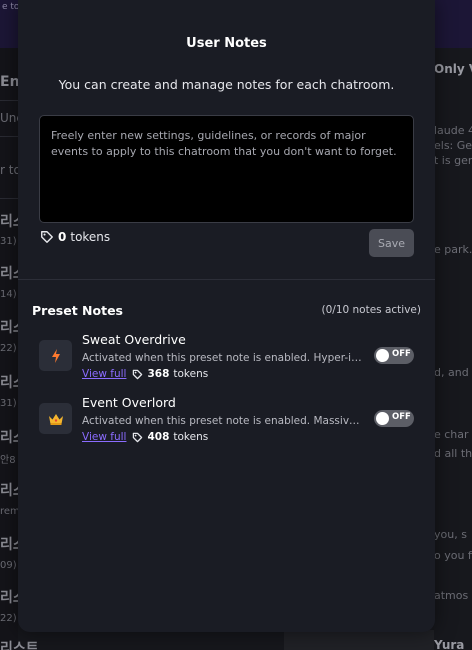  I want to click on background-text: atmos, so click(451, 595).